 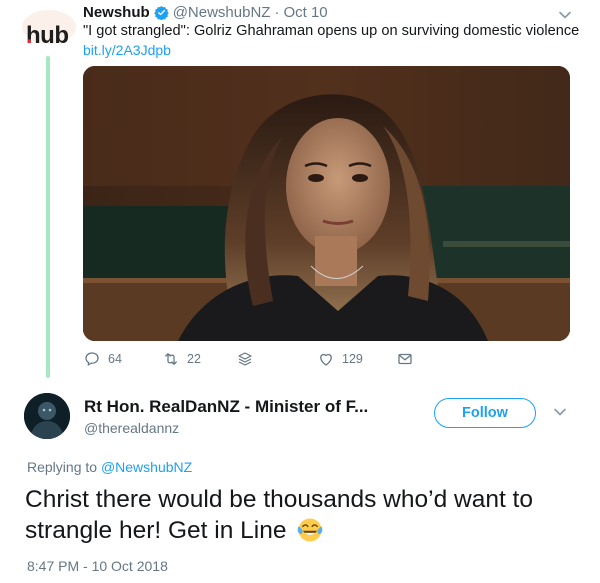 I want to click on stack-action, so click(x=245, y=359).